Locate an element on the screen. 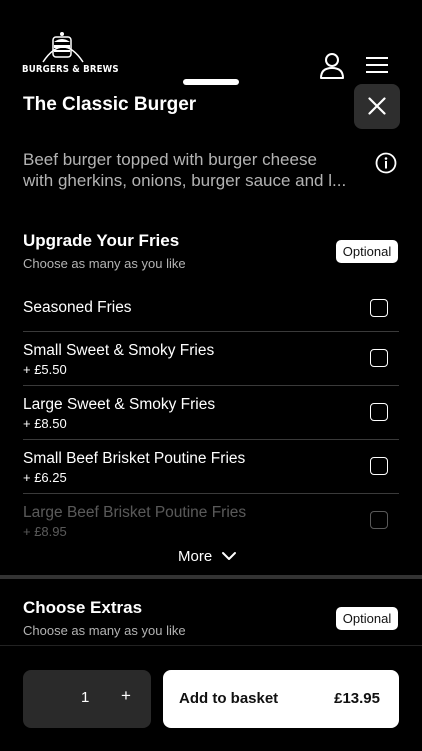  option-name: Seasoned Fries is located at coordinates (77, 307).